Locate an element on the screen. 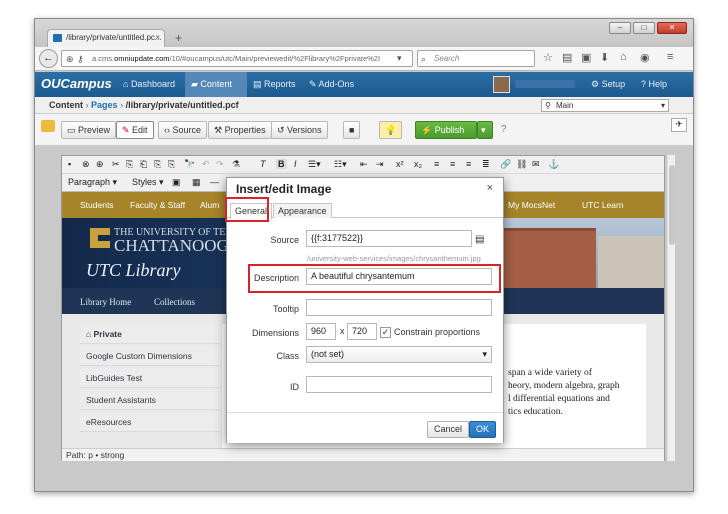  properties-button: ⚒ Properties is located at coordinates (240, 130).